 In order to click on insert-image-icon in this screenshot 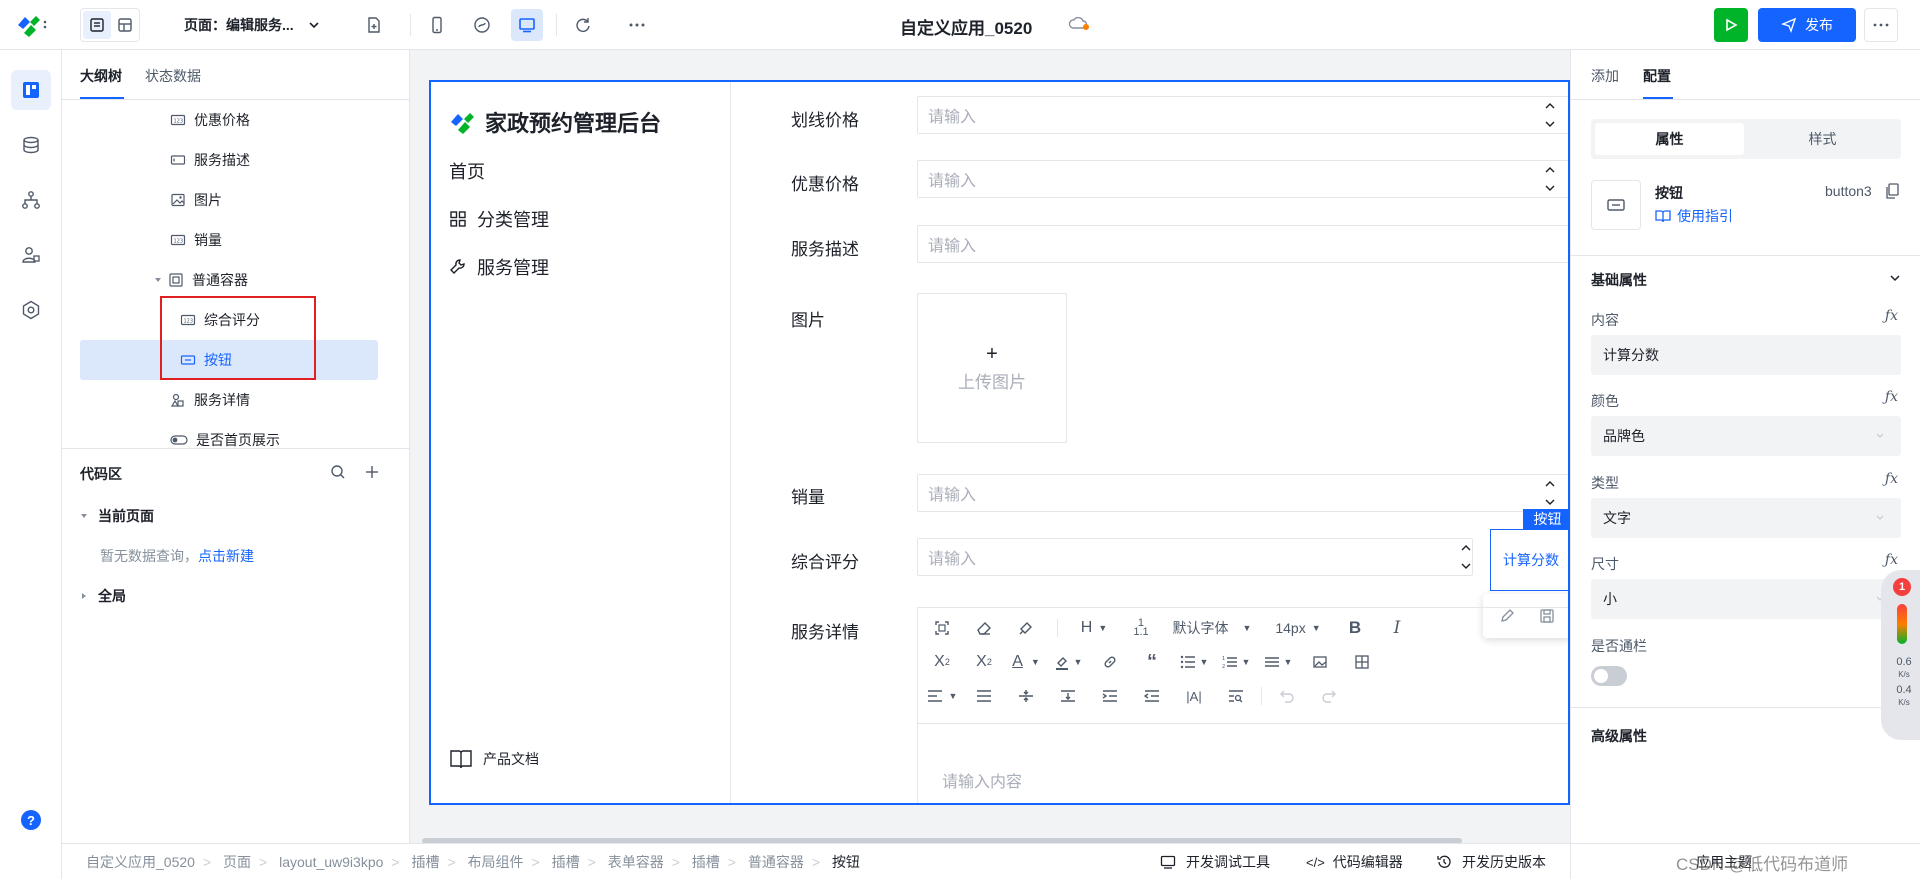, I will do `click(1320, 662)`.